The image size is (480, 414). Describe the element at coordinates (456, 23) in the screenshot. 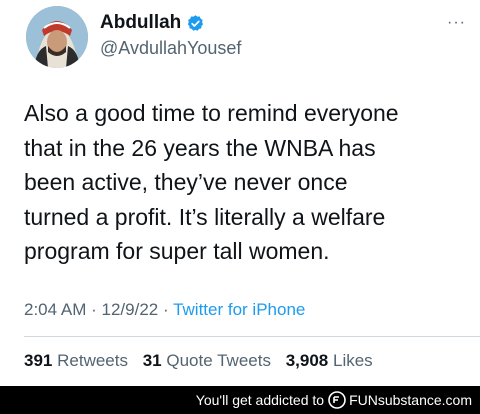

I see `more-options-icon: ···` at that location.